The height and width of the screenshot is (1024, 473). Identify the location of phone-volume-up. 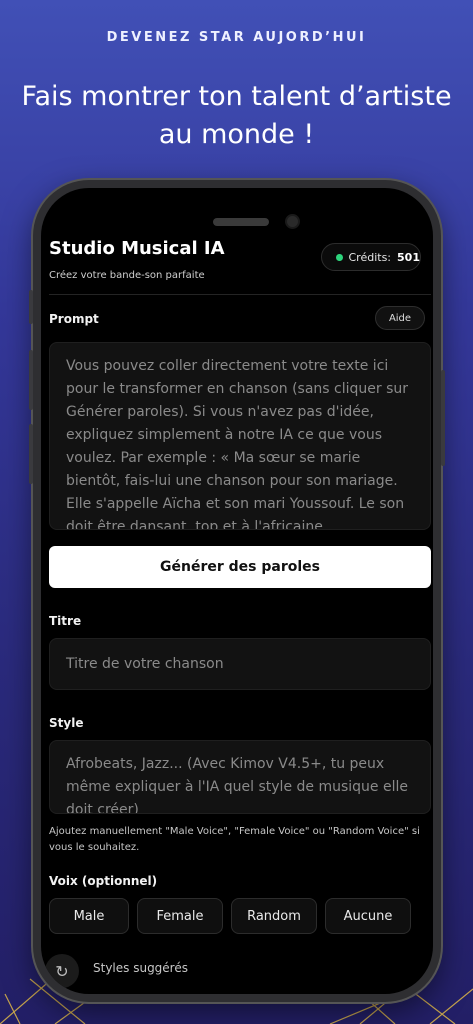
(31, 380).